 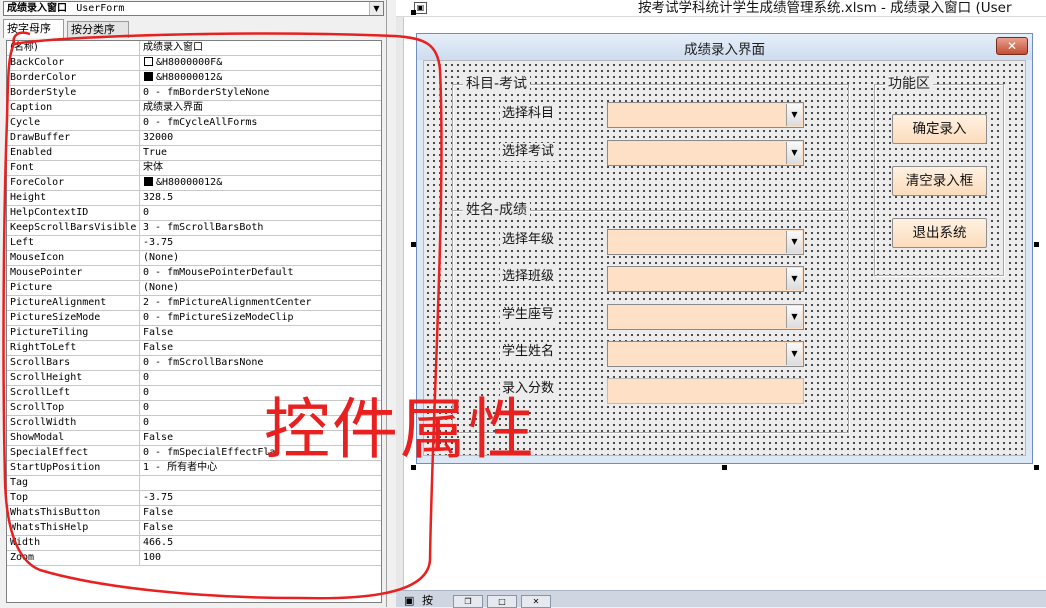 I want to click on property-row: WhatsThisHelp False, so click(x=194, y=528).